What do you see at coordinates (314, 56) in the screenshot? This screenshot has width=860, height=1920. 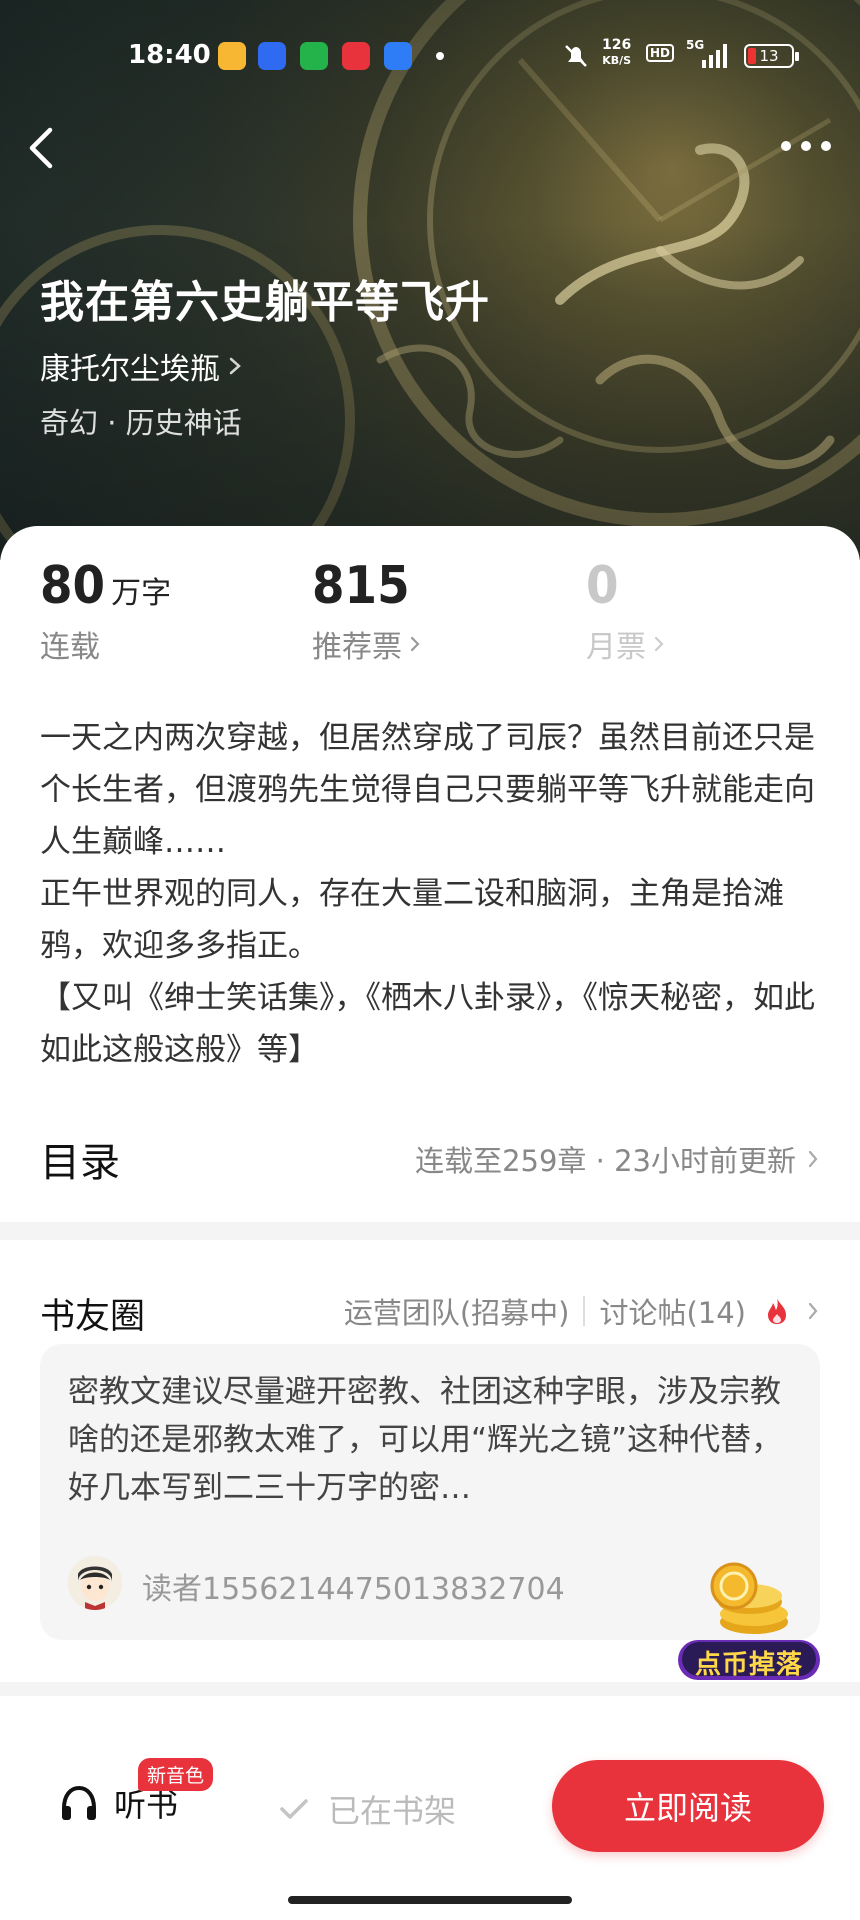 I see `wechat-mini-icon` at bounding box center [314, 56].